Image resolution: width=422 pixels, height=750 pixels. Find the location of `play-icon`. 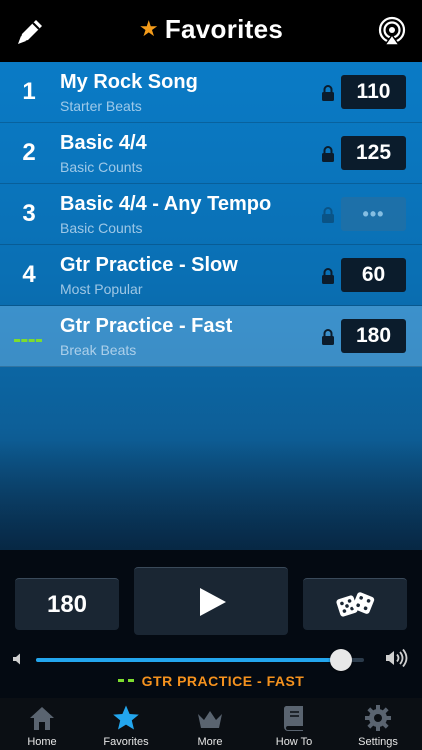

play-icon is located at coordinates (213, 602).